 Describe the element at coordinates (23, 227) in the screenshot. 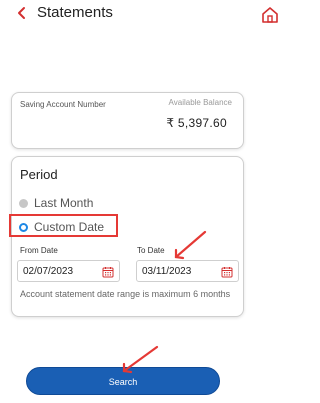

I see `radio-selected-icon` at that location.